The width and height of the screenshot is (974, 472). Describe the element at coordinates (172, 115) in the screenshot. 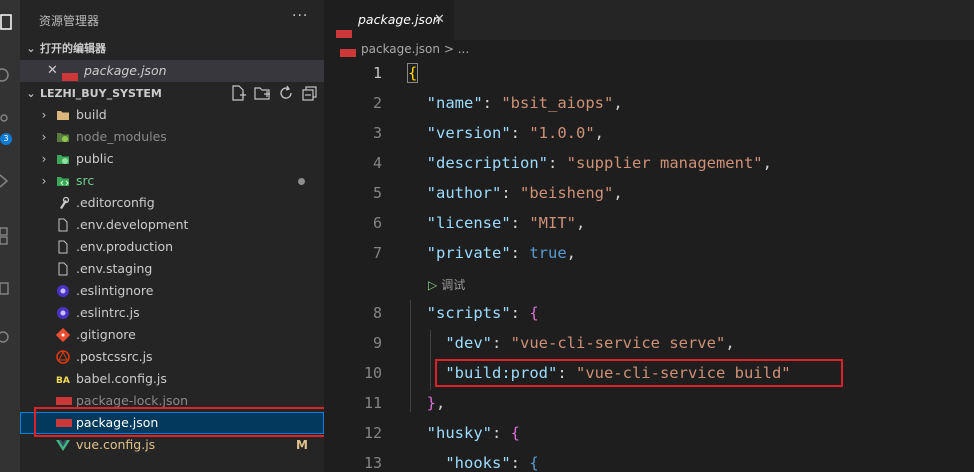

I see `tree-folder-build: › build` at that location.